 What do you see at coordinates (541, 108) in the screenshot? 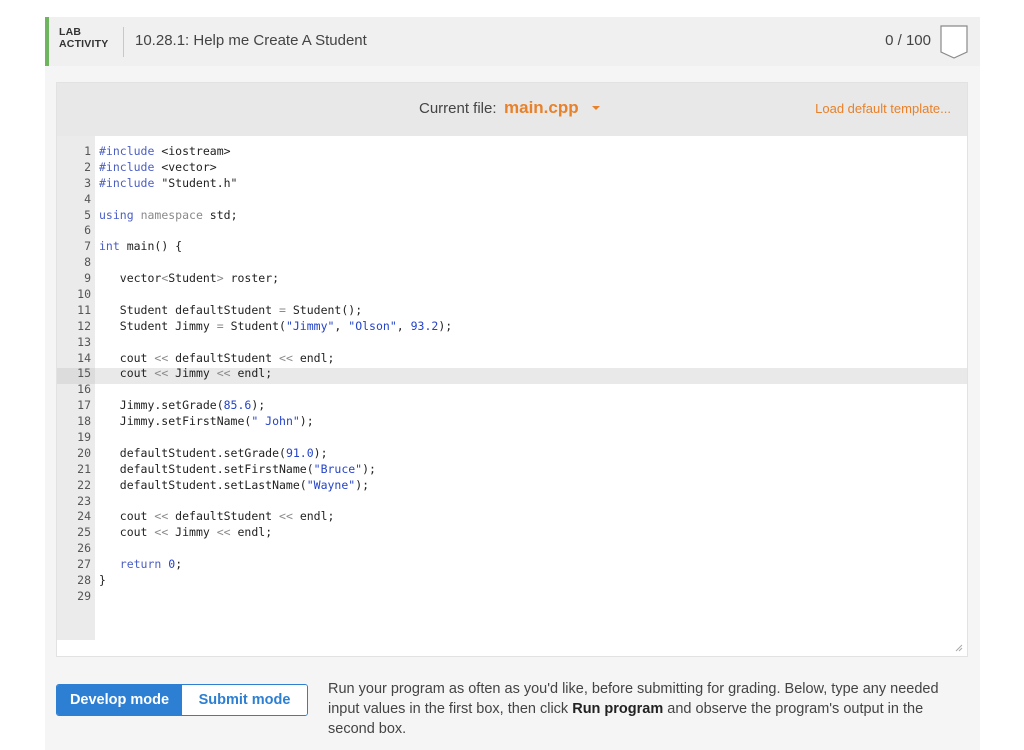
I see `file-select: main.cpp` at bounding box center [541, 108].